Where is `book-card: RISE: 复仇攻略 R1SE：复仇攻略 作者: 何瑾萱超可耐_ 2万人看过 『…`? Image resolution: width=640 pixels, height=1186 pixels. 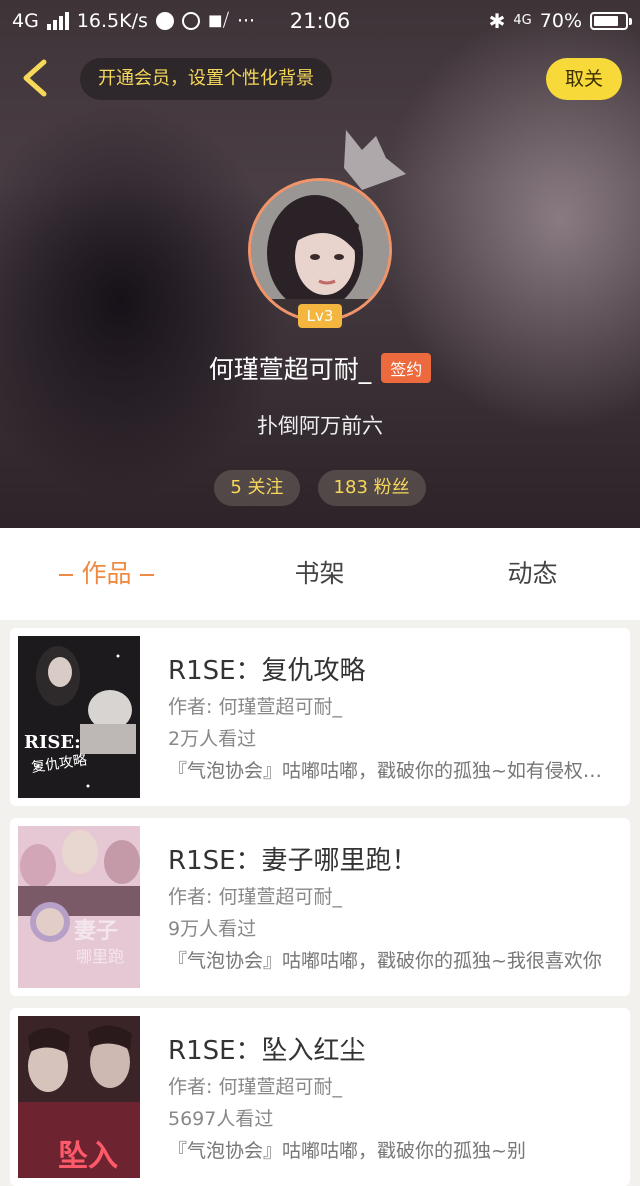 book-card: RISE: 复仇攻略 R1SE：复仇攻略 作者: 何瑾萱超可耐_ 2万人看过 『… is located at coordinates (320, 717).